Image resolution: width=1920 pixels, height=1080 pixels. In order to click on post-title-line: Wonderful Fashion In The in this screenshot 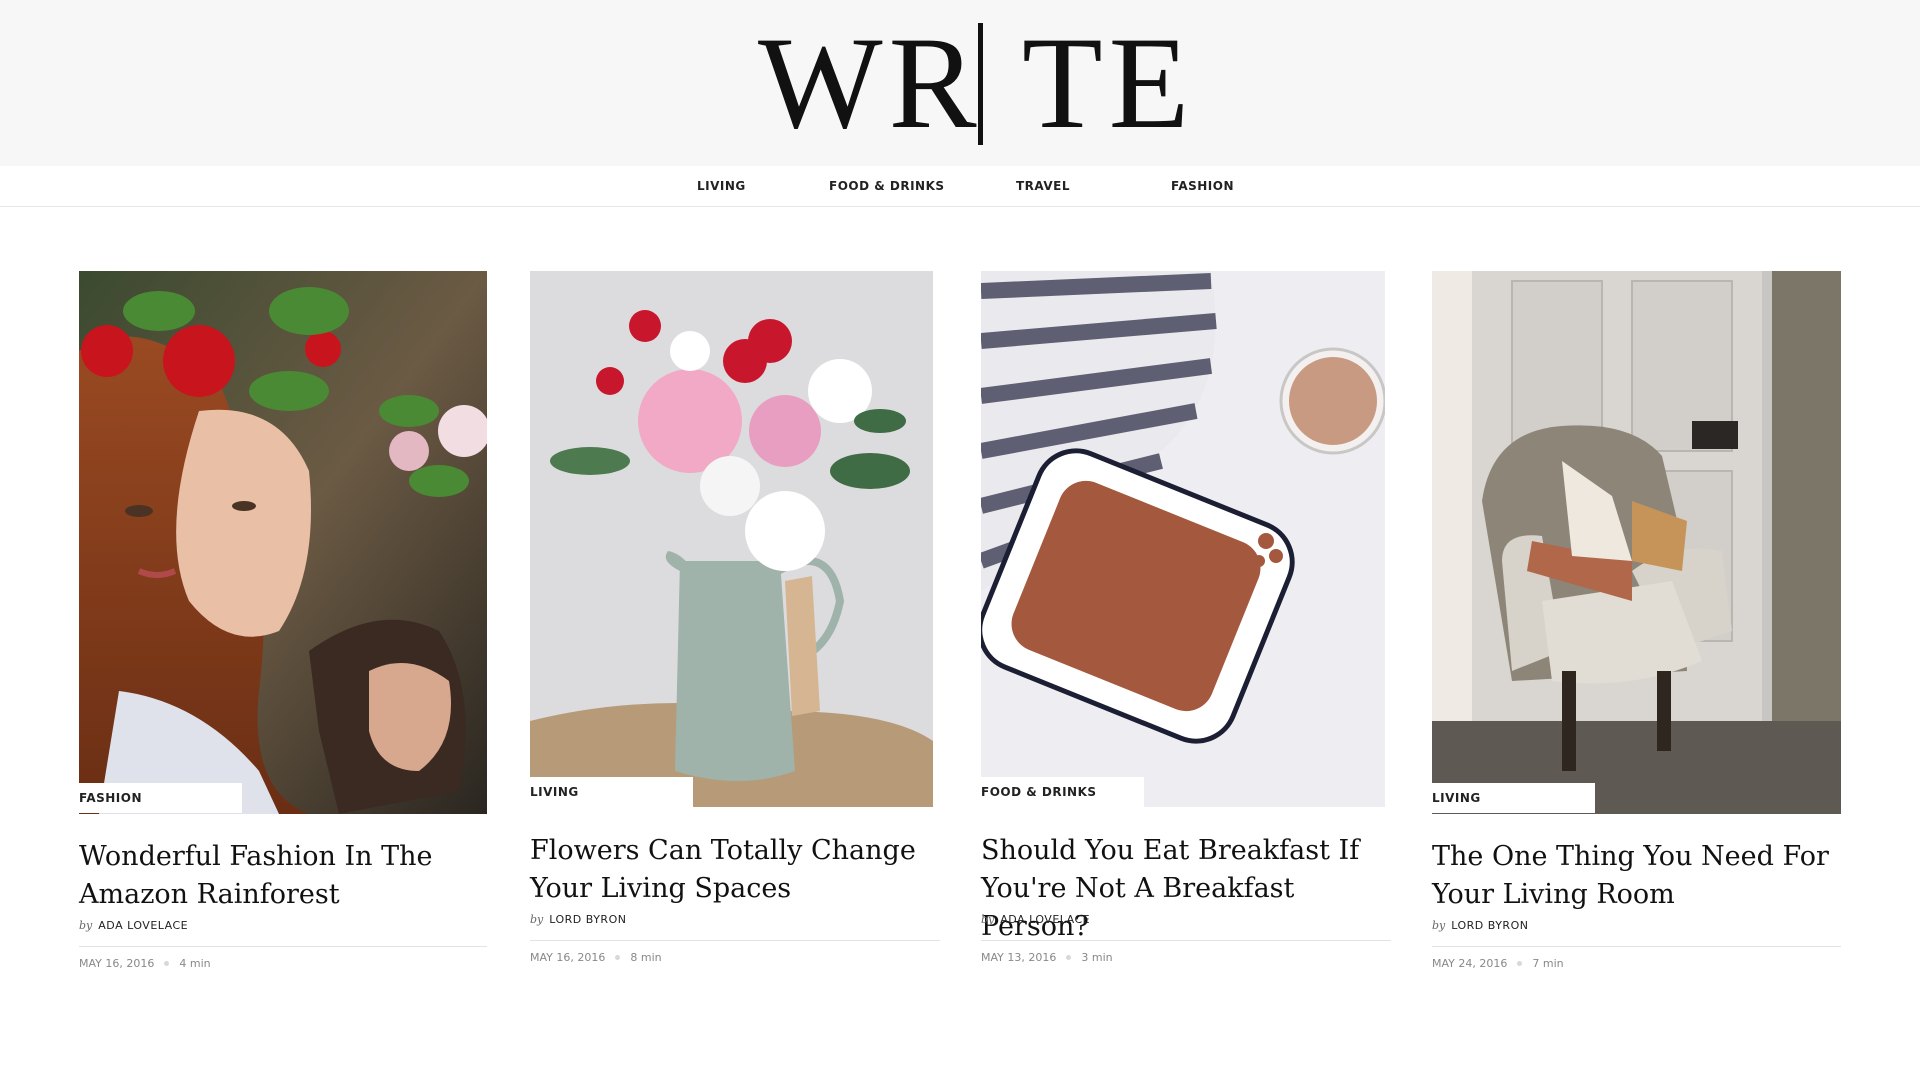, I will do `click(256, 856)`.